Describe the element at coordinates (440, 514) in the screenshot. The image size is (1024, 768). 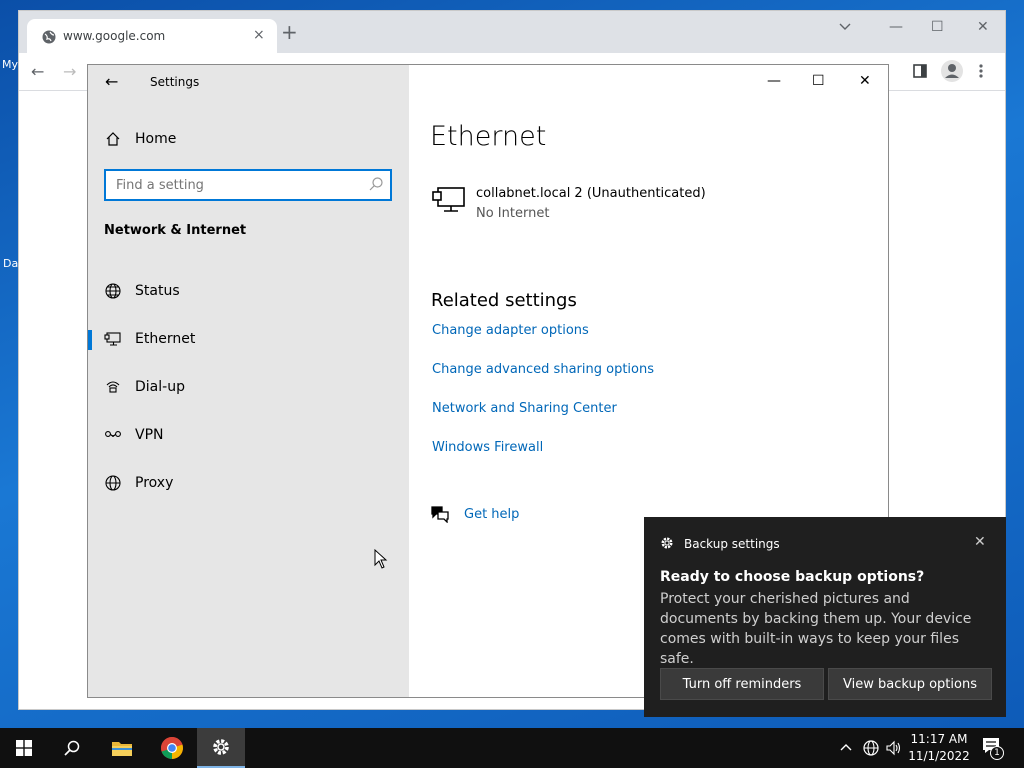
I see `get-help-icon` at that location.